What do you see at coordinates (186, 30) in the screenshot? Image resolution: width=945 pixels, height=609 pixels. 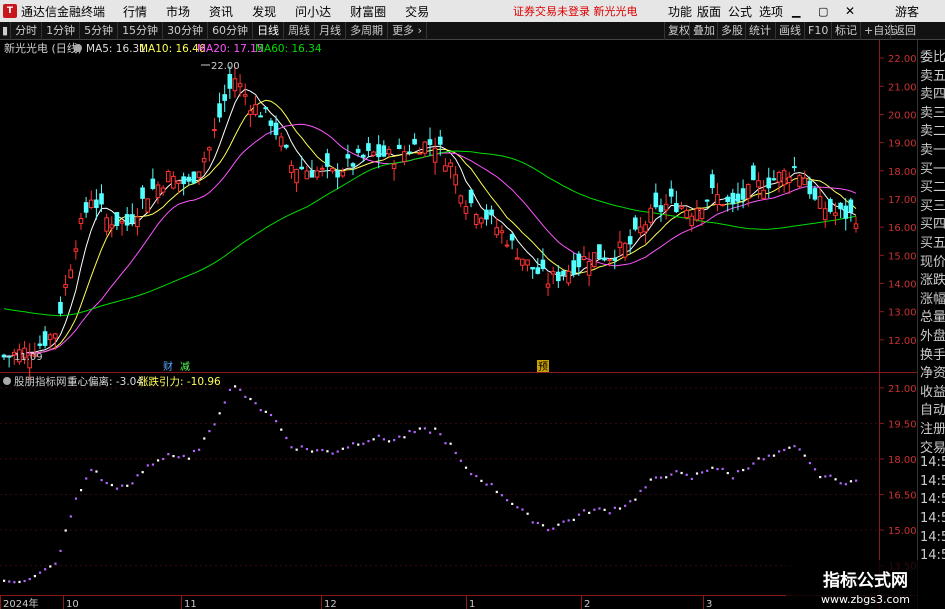 I see `period-30min: 30分钟` at bounding box center [186, 30].